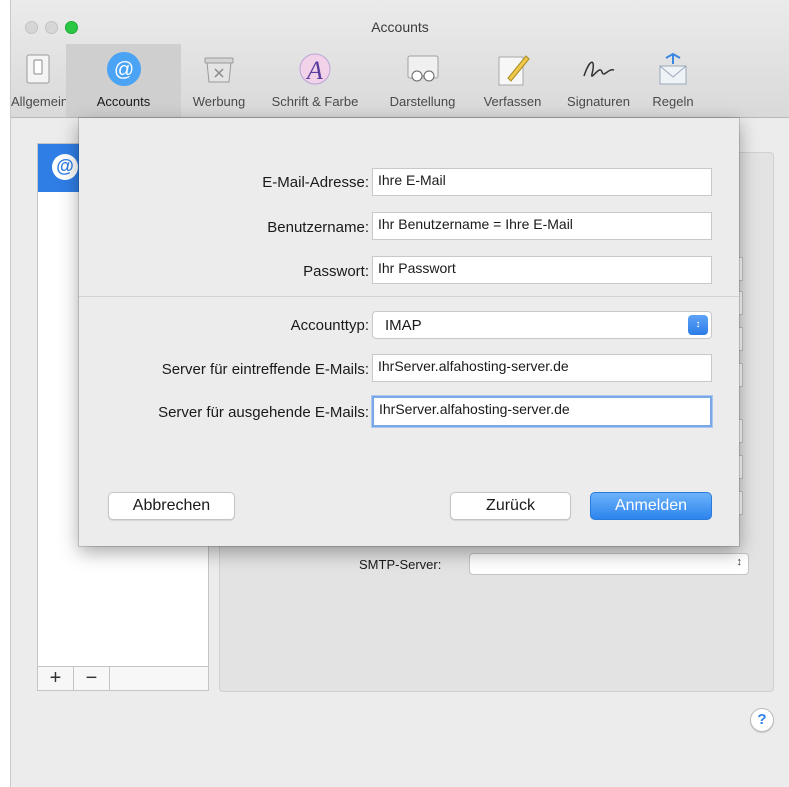 Image resolution: width=789 pixels, height=787 pixels. I want to click on password-label: Passwort:, so click(336, 271).